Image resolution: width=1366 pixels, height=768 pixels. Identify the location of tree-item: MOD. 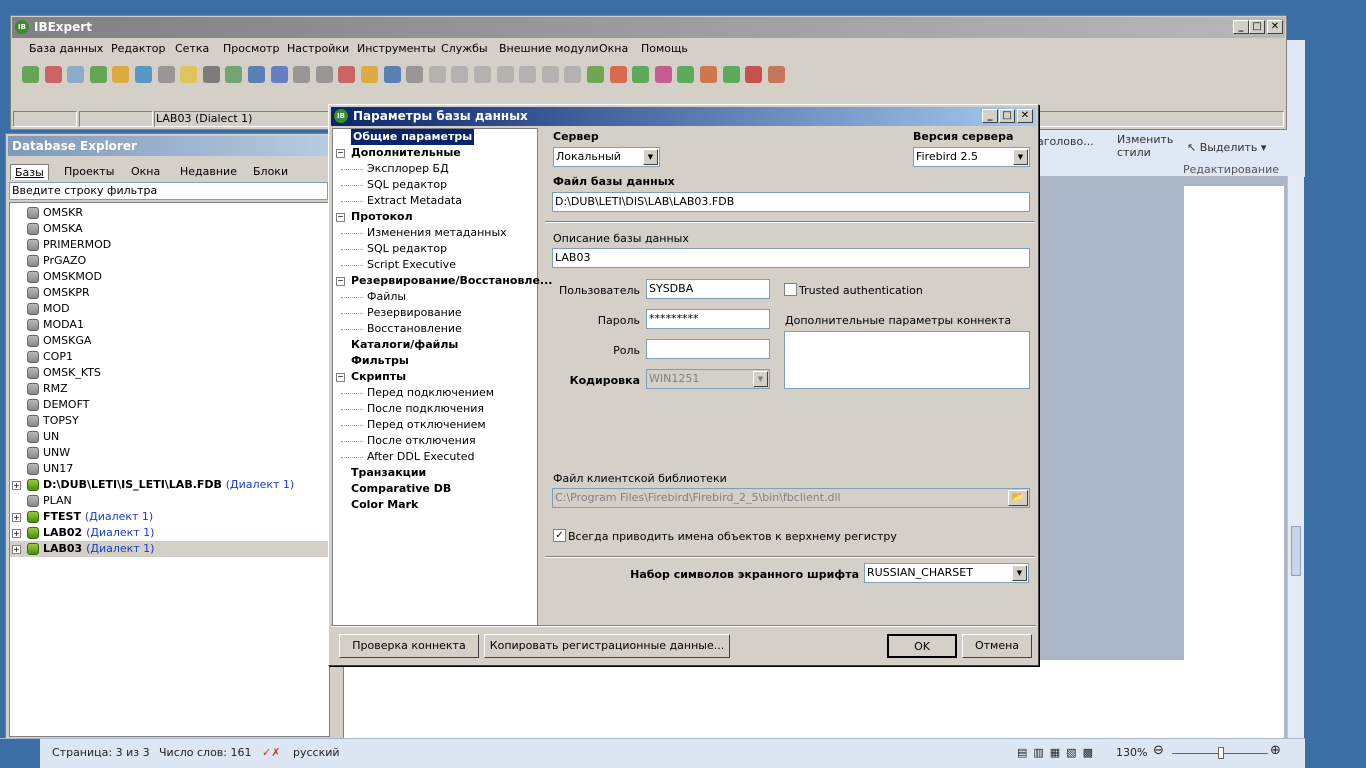
(169, 309).